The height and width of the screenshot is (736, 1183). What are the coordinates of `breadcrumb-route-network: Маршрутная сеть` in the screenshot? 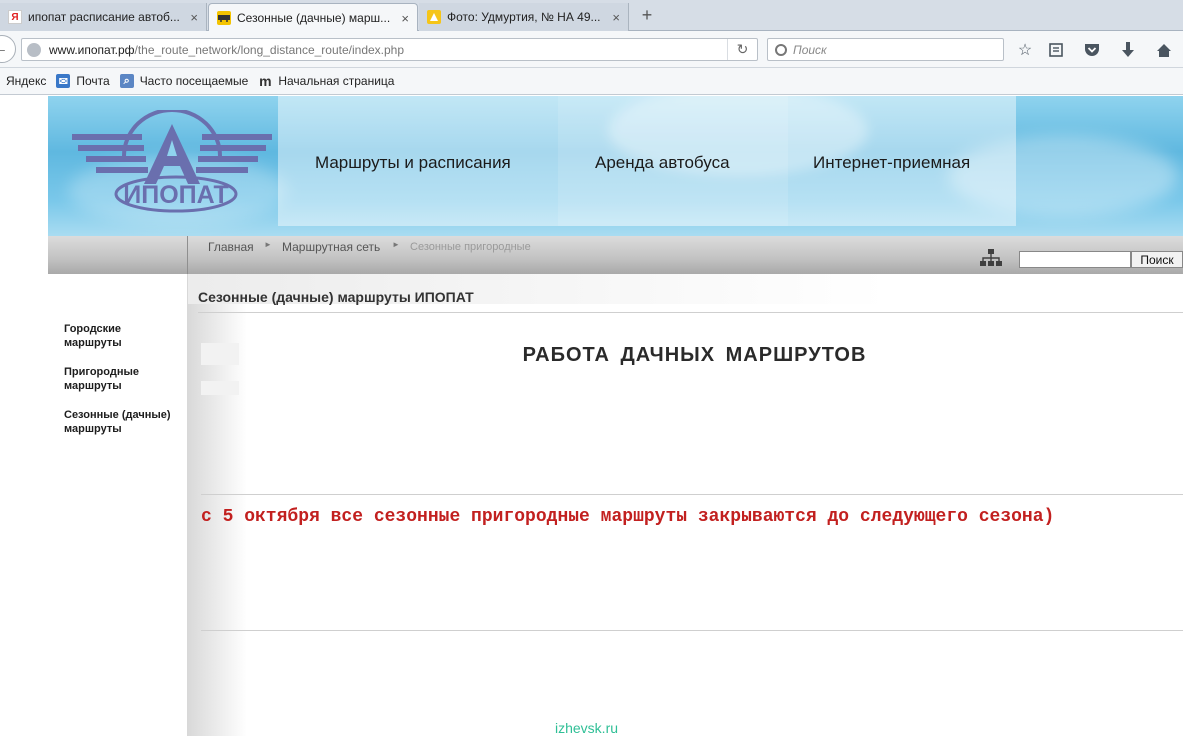 It's located at (331, 247).